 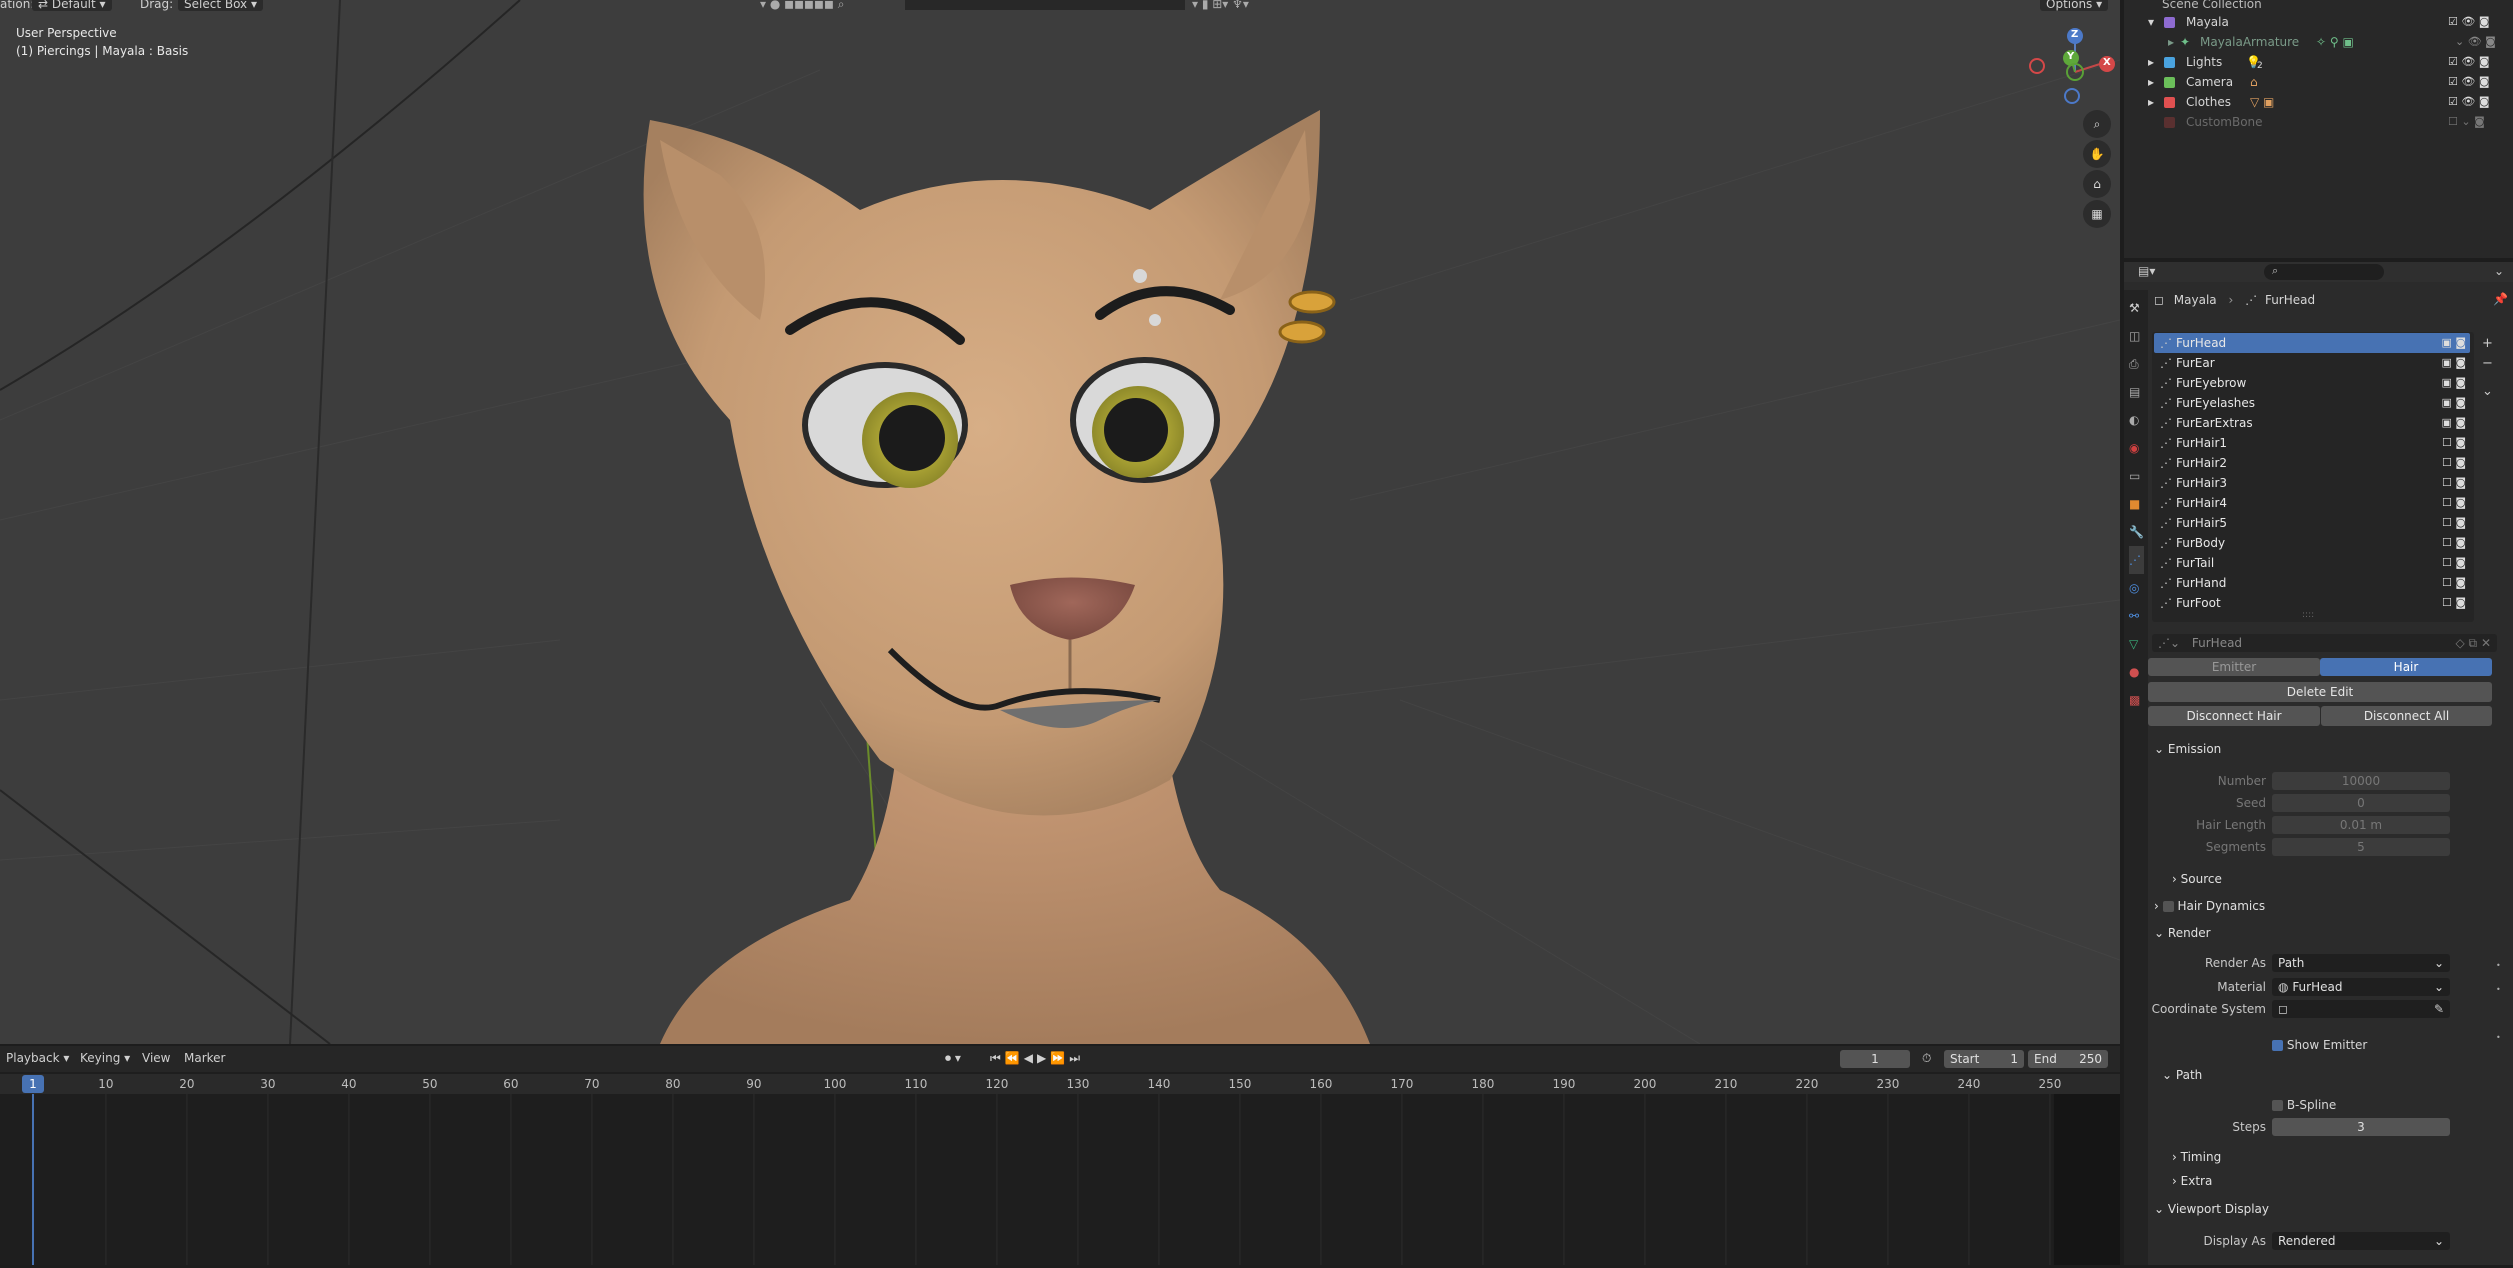 What do you see at coordinates (2312, 523) in the screenshot?
I see `particle-system-item: ⋰ FurHair5 ☐ ◙` at bounding box center [2312, 523].